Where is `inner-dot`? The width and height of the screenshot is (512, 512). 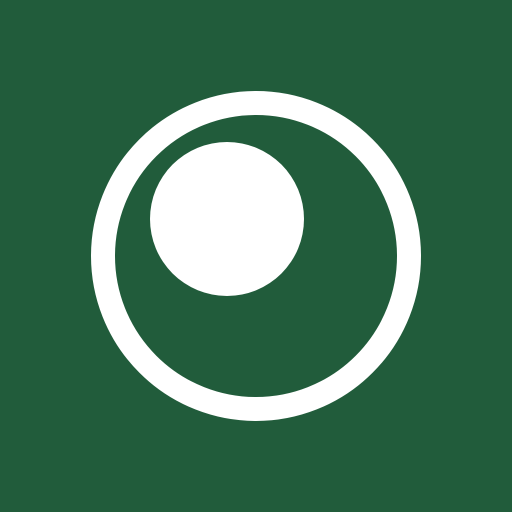
inner-dot is located at coordinates (227, 219).